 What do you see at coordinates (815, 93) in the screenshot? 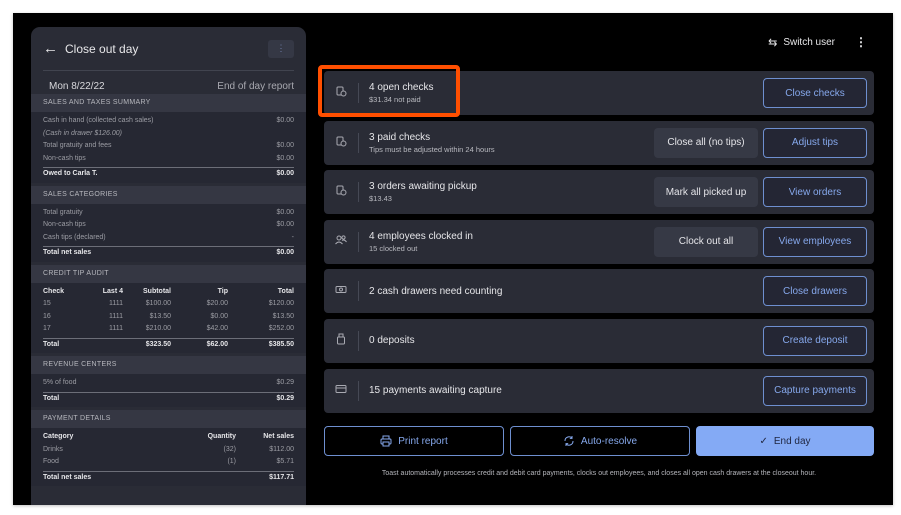
I see `close-checks-button: Close checks` at bounding box center [815, 93].